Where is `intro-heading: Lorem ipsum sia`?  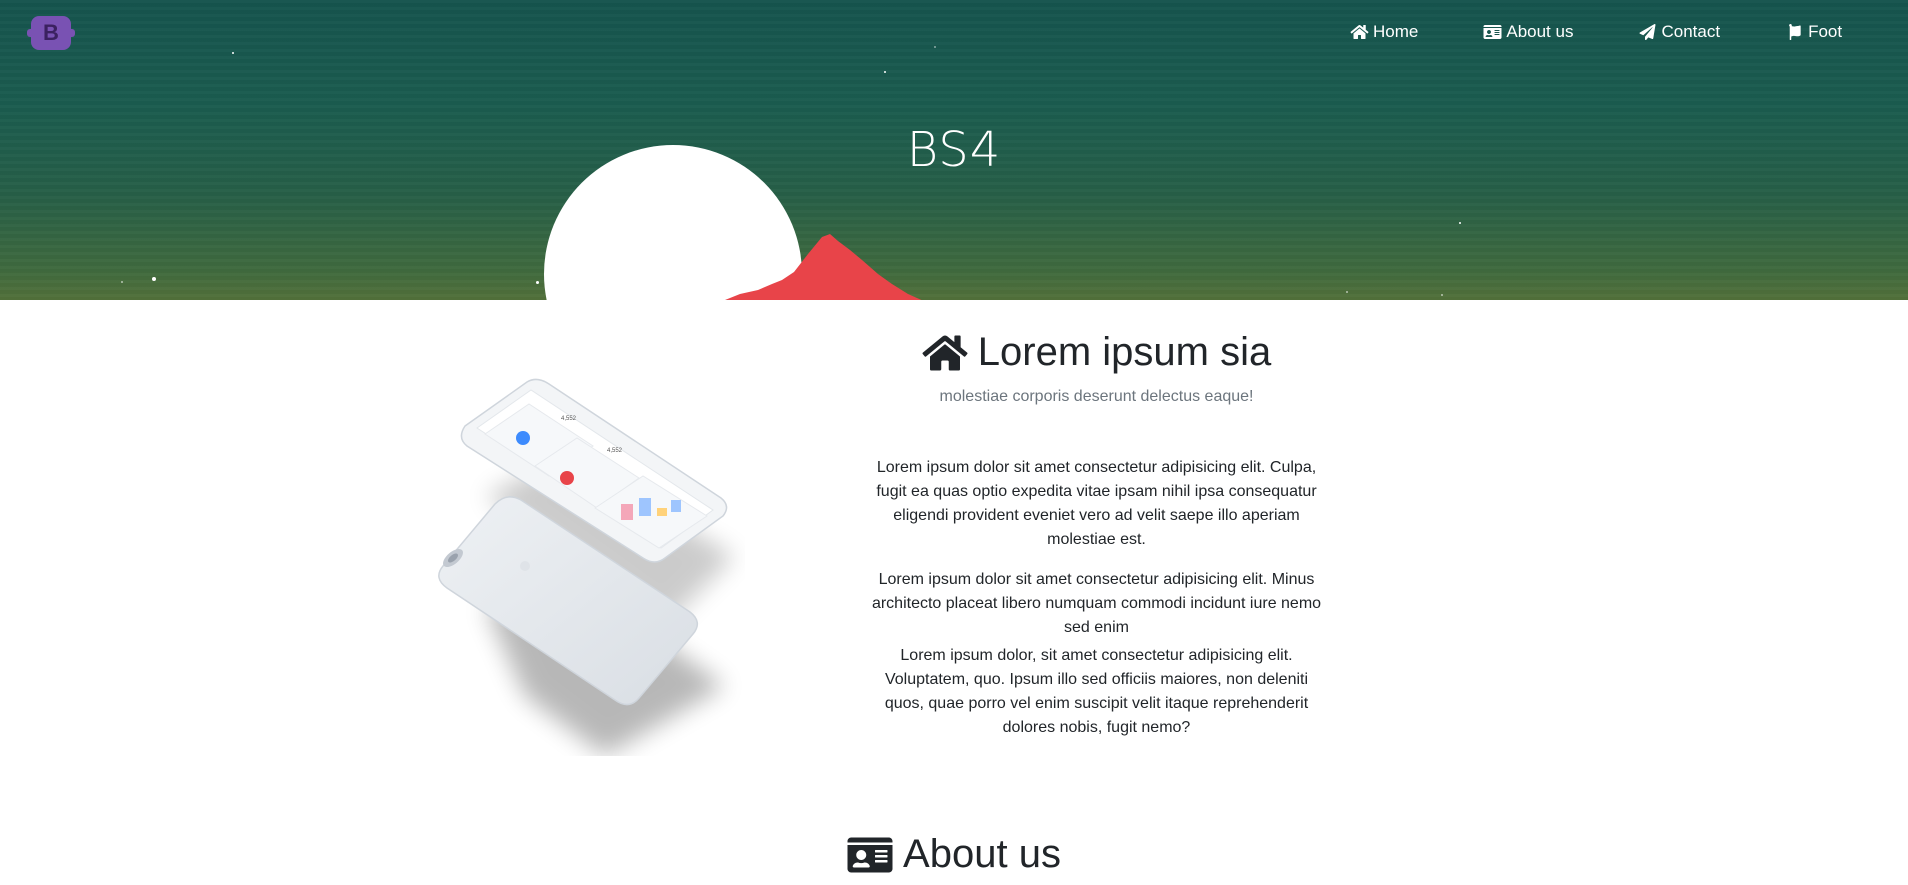 intro-heading: Lorem ipsum sia is located at coordinates (1096, 352).